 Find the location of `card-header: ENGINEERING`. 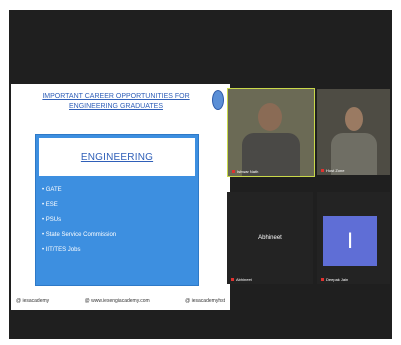

card-header: ENGINEERING is located at coordinates (117, 157).